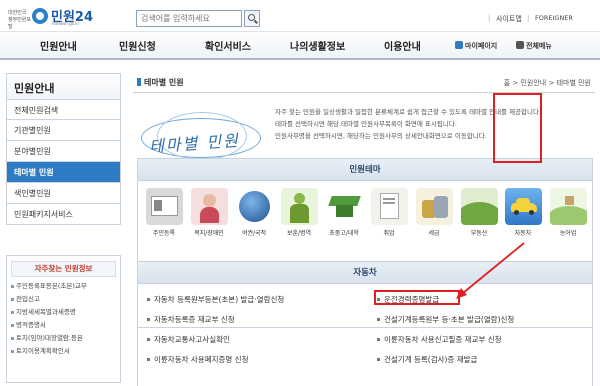 The height and width of the screenshot is (386, 600). What do you see at coordinates (63, 86) in the screenshot?
I see `side-menu-title: 민원안내` at bounding box center [63, 86].